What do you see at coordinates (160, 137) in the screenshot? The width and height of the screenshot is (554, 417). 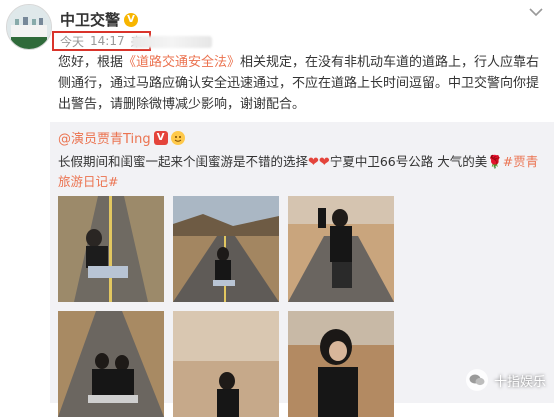 I see `verified-v-icon: V` at bounding box center [160, 137].